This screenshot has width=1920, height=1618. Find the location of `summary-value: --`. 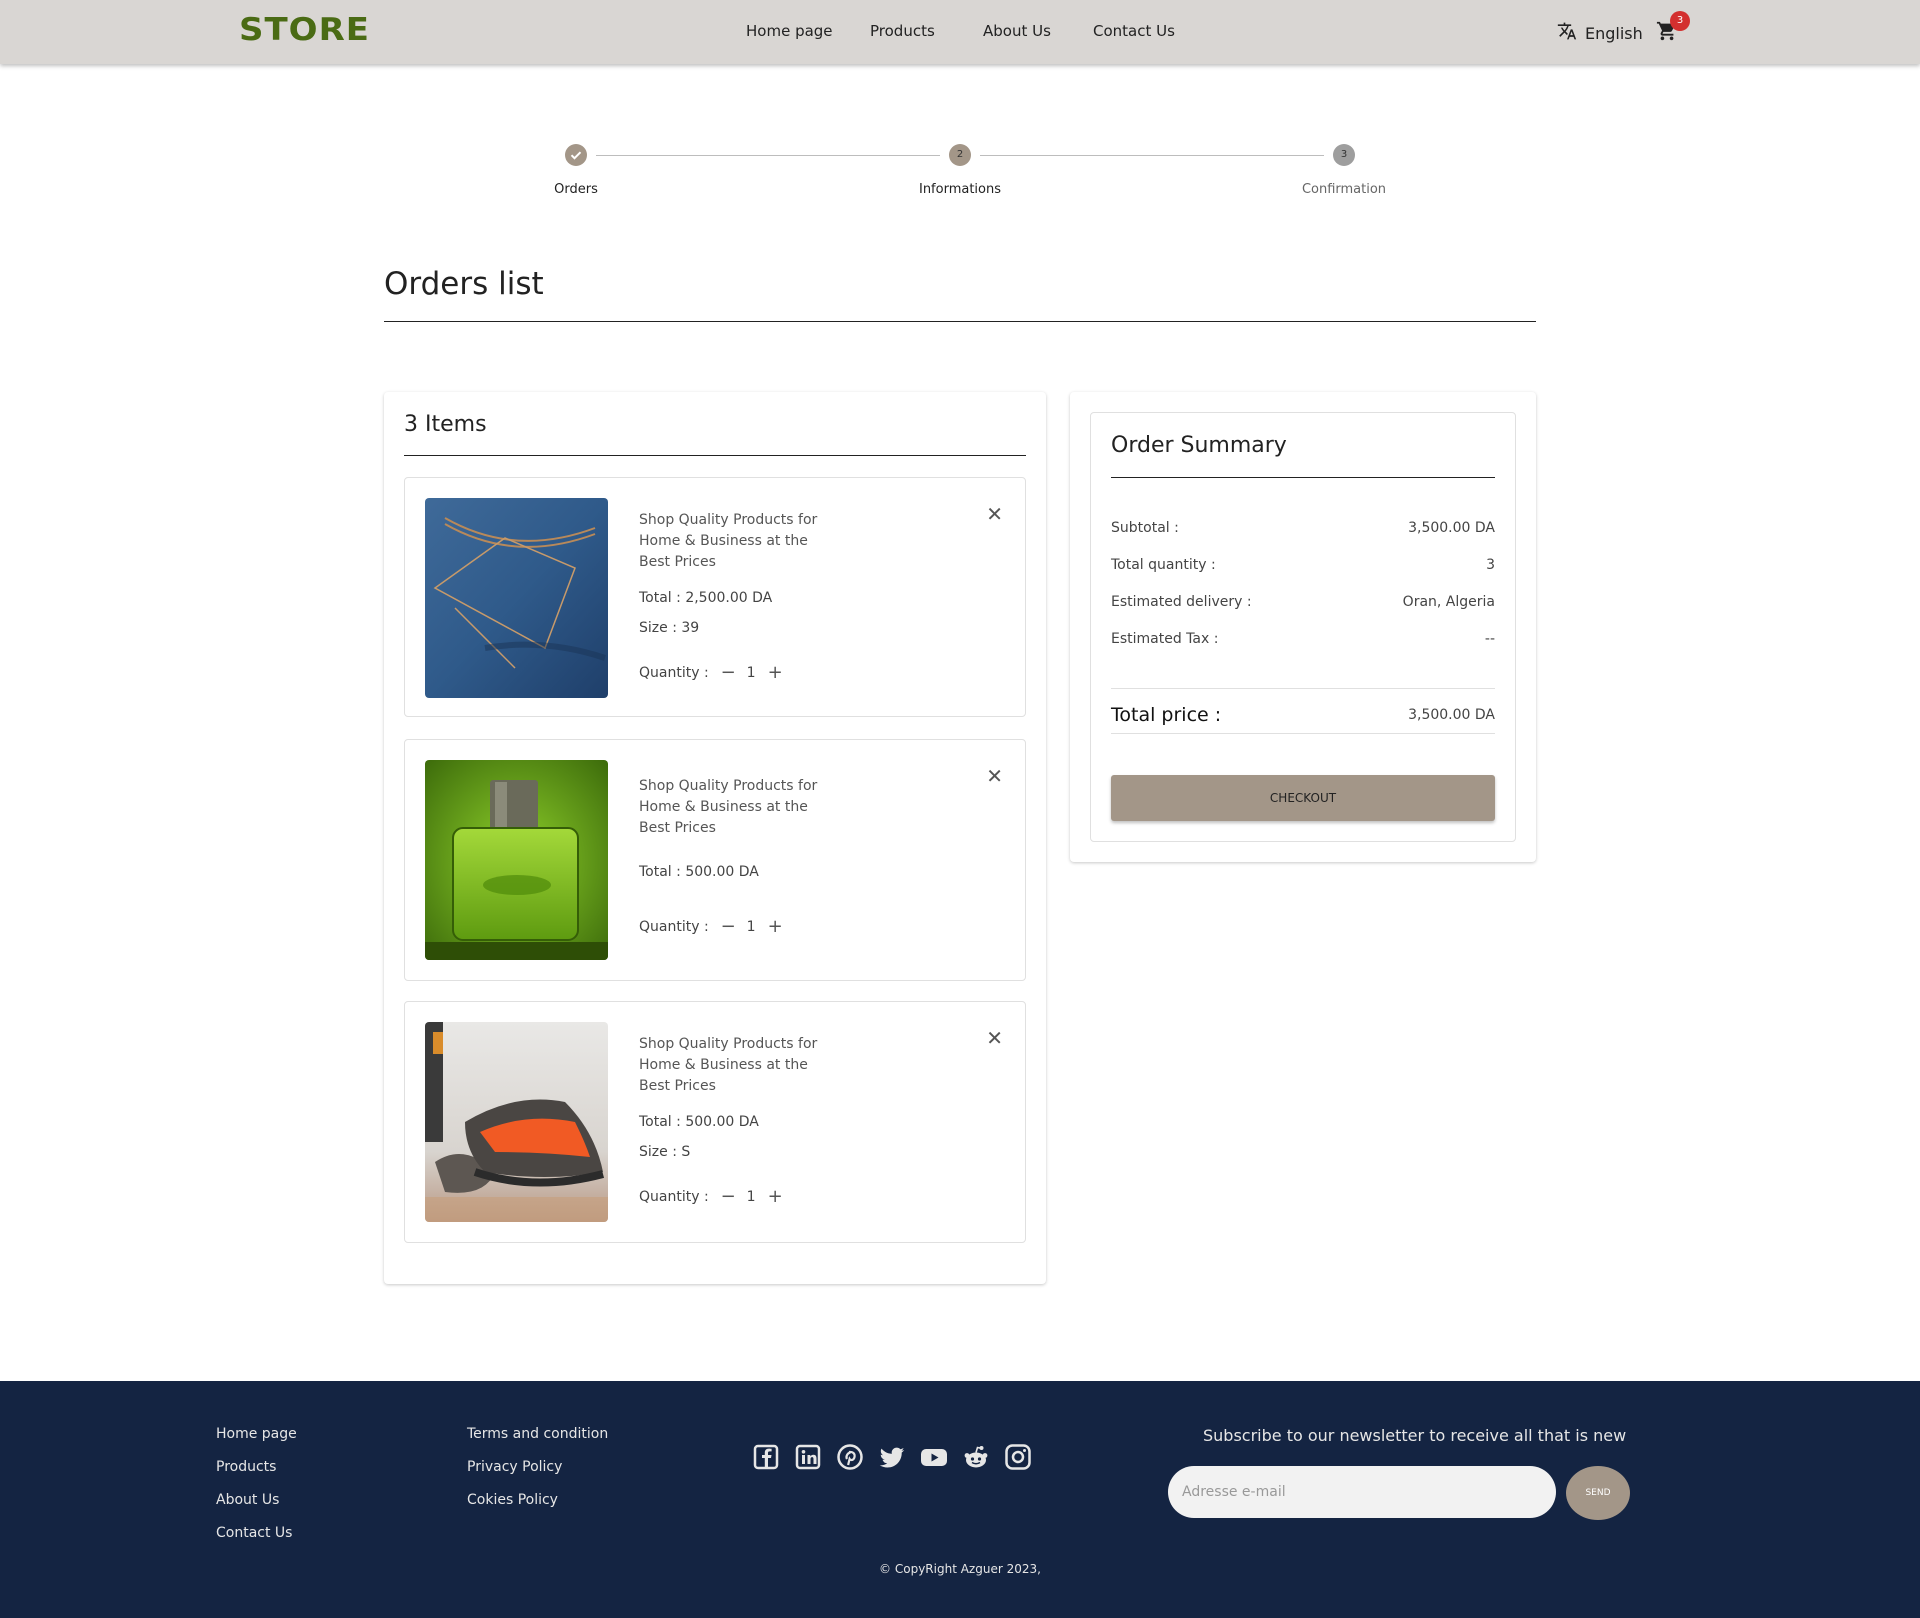

summary-value: -- is located at coordinates (1489, 639).